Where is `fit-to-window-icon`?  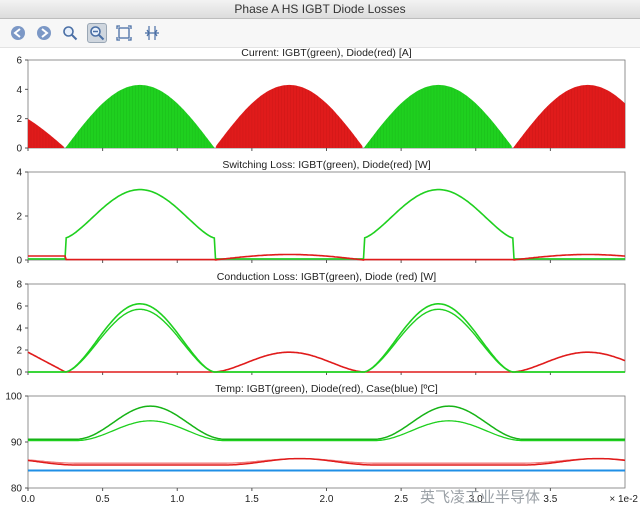
fit-to-window-icon is located at coordinates (124, 33).